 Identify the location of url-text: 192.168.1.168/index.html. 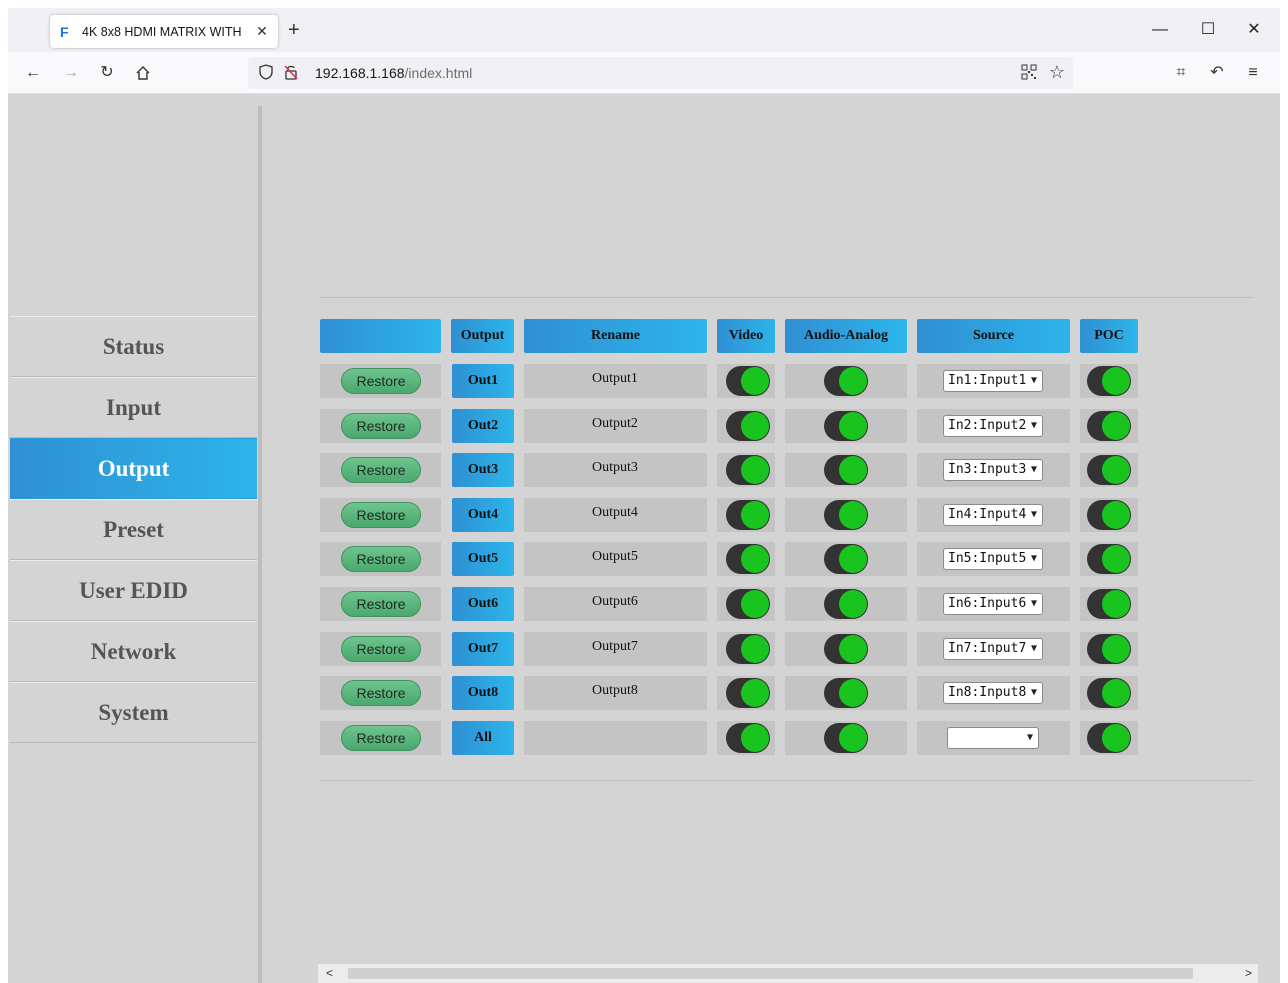
(393, 73).